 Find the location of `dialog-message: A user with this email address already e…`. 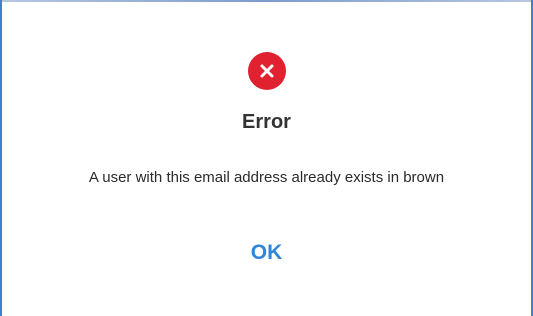

dialog-message: A user with this email address already e… is located at coordinates (266, 177).